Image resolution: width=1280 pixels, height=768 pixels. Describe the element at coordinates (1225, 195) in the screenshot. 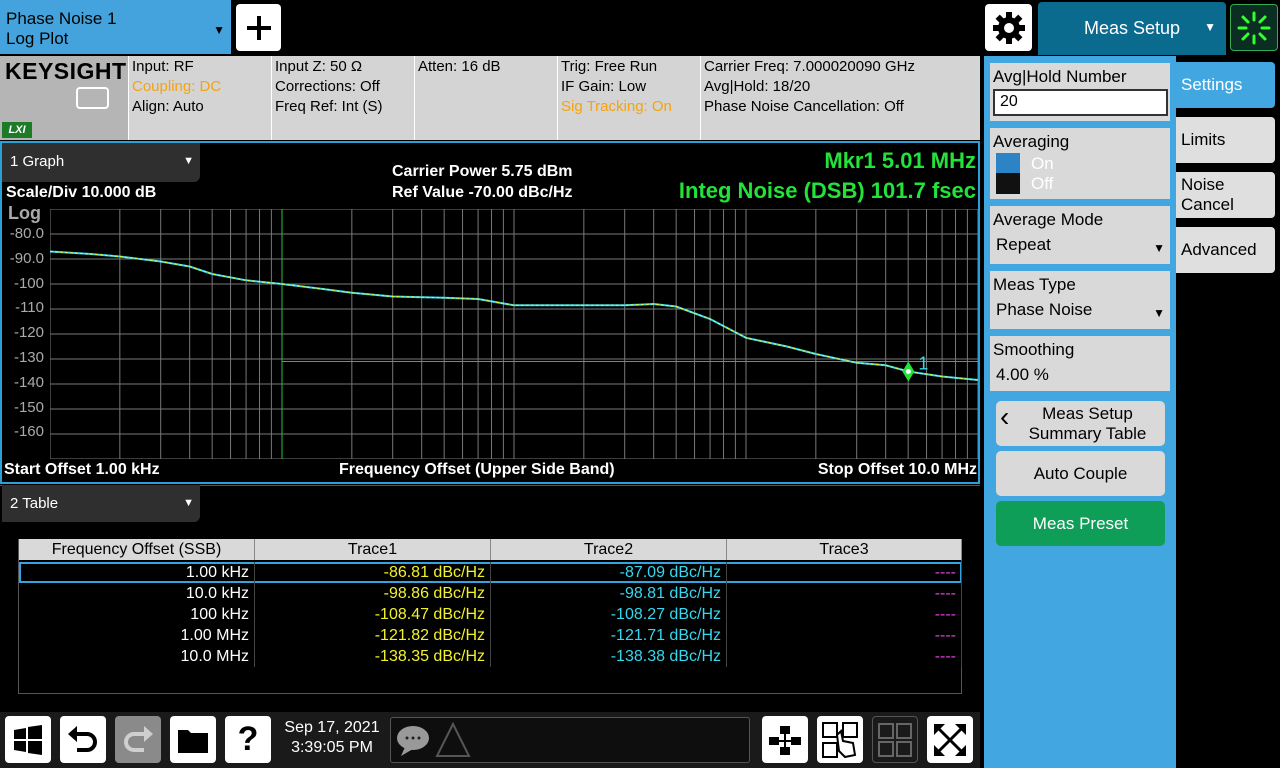

I see `tab-noise-cancel: Noise Cancel` at that location.